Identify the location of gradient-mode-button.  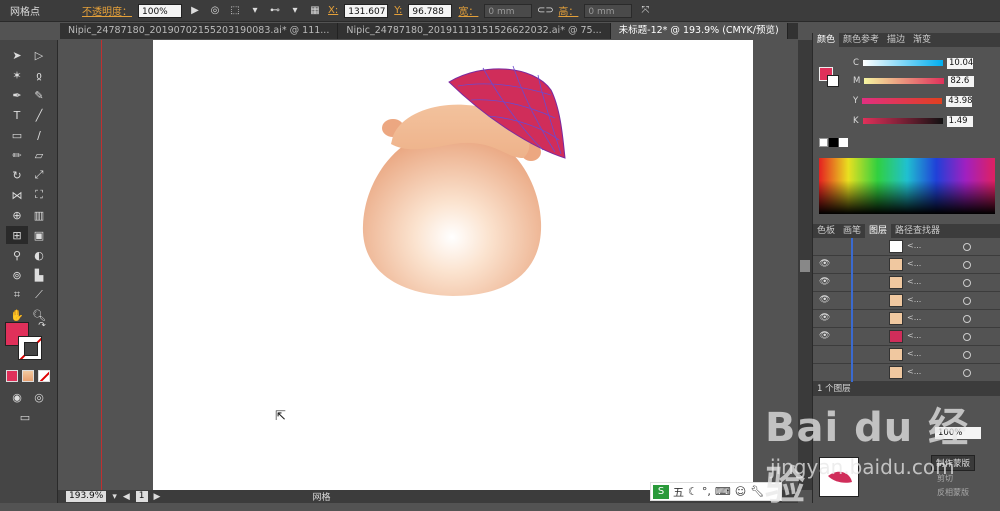
(28, 376).